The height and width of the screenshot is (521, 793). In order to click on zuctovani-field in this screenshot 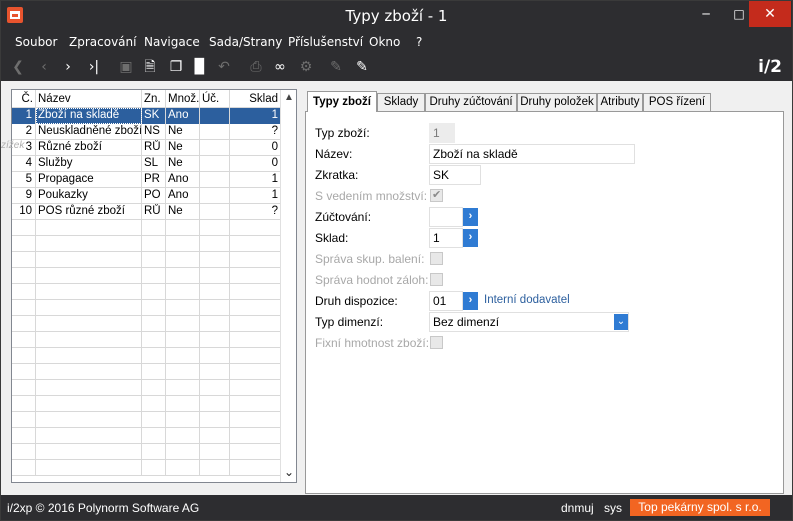, I will do `click(446, 217)`.